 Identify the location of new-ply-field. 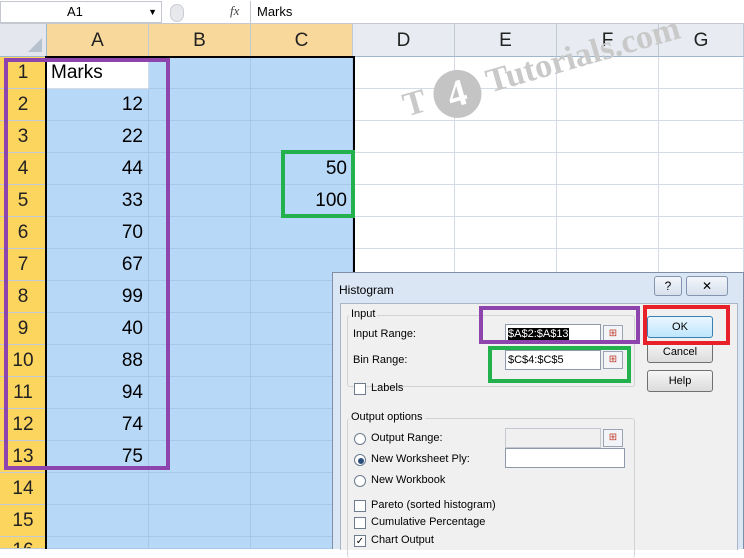
(565, 458).